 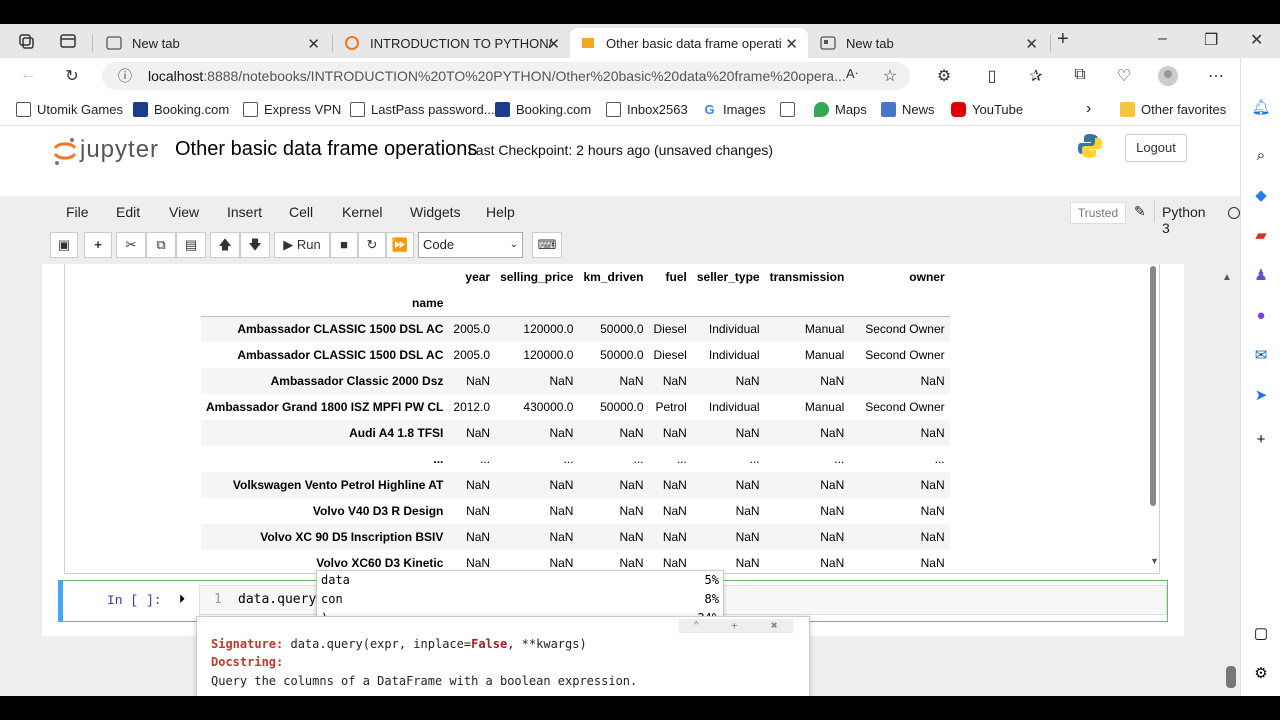 What do you see at coordinates (125, 76) in the screenshot?
I see `info-icon: ⓘ` at bounding box center [125, 76].